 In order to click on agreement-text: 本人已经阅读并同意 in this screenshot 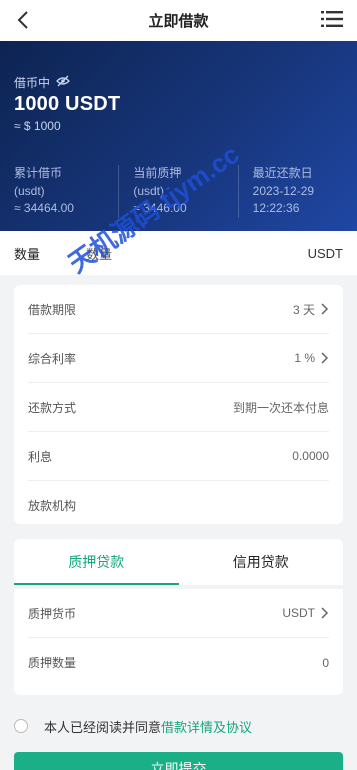, I will do `click(103, 727)`.